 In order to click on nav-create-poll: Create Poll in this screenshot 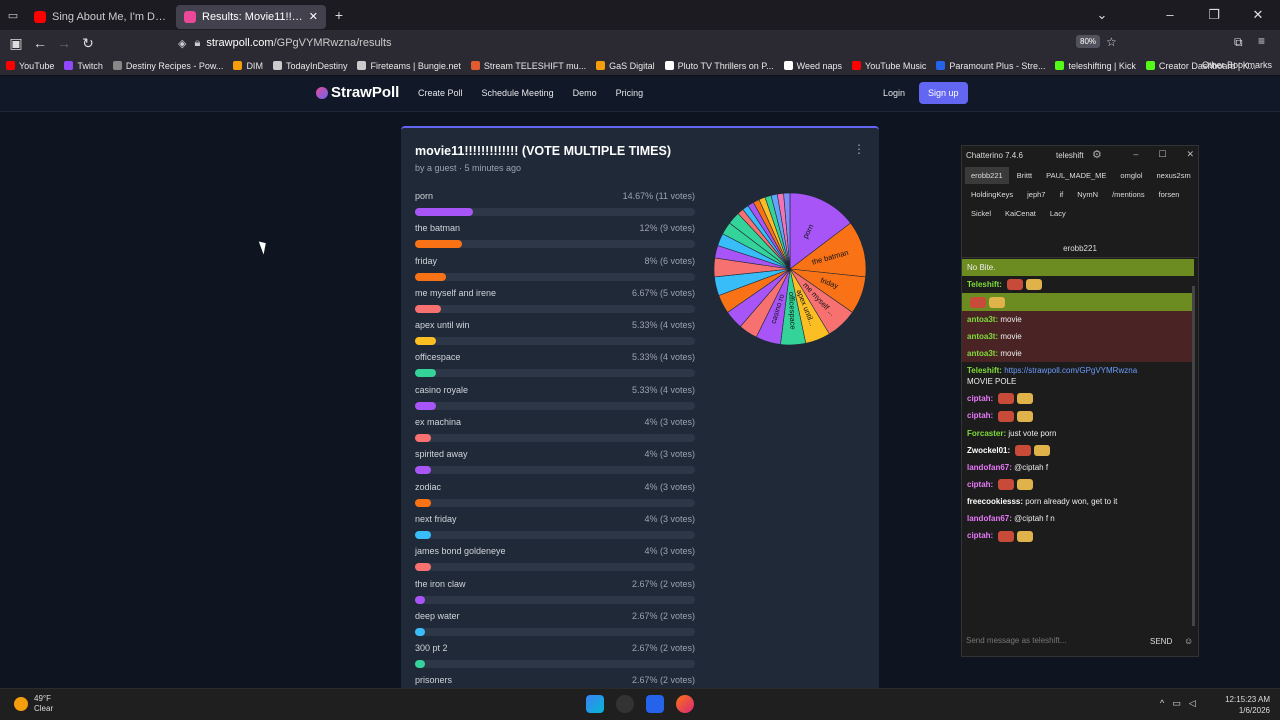, I will do `click(440, 93)`.